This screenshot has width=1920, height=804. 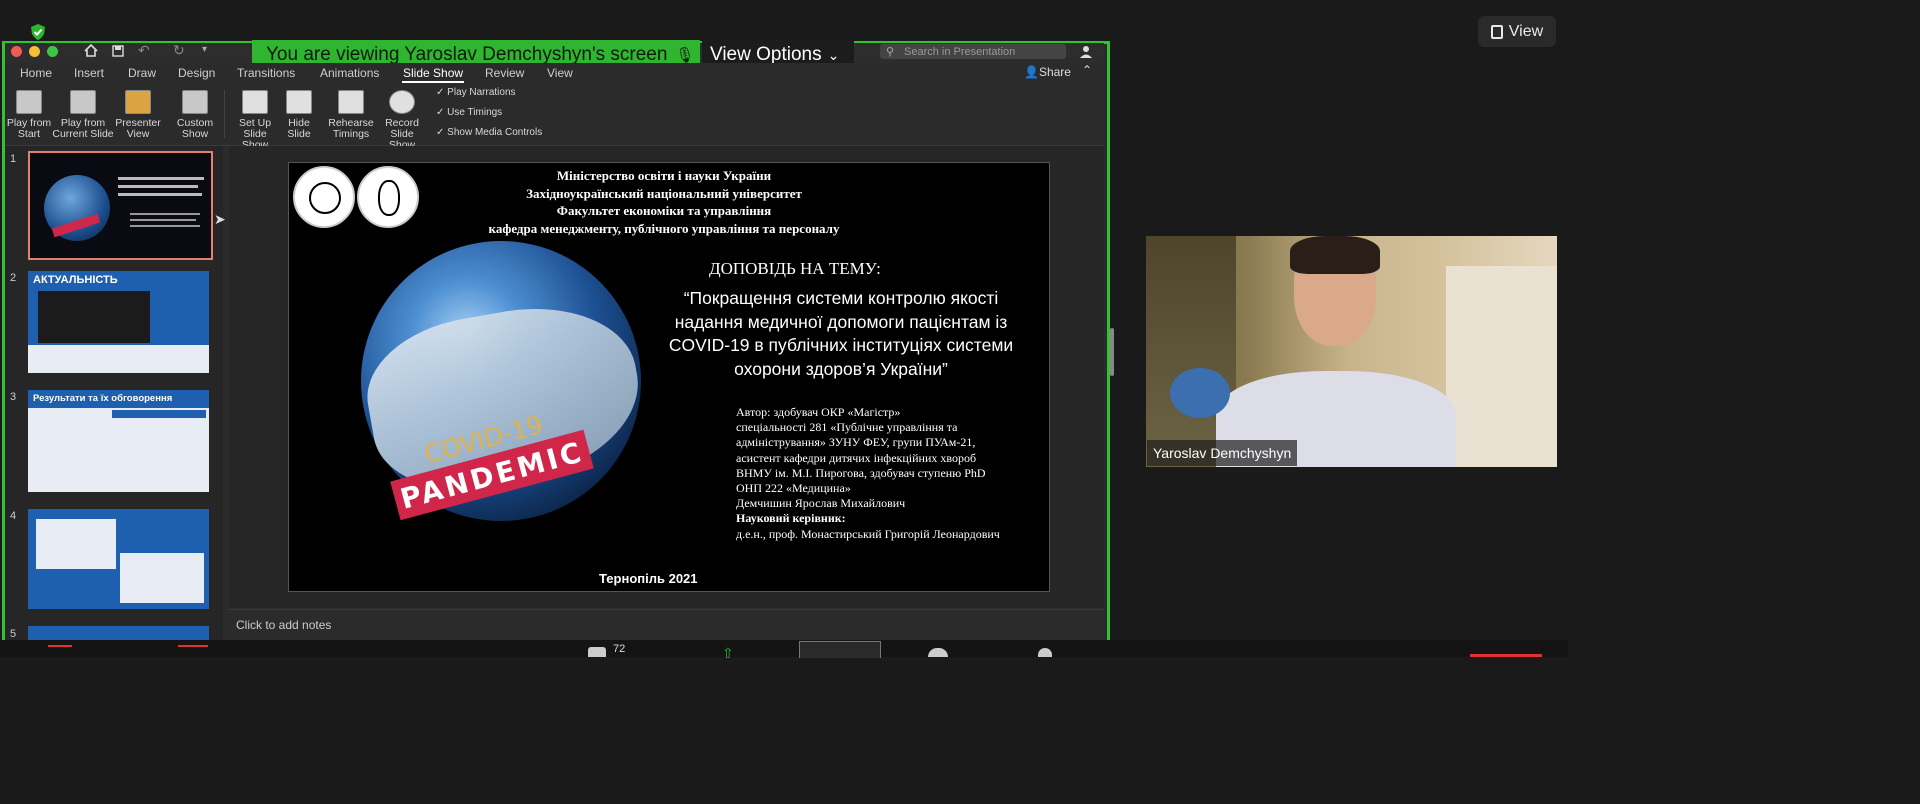 I want to click on hide-slide-button: Hide Slide, so click(x=299, y=115).